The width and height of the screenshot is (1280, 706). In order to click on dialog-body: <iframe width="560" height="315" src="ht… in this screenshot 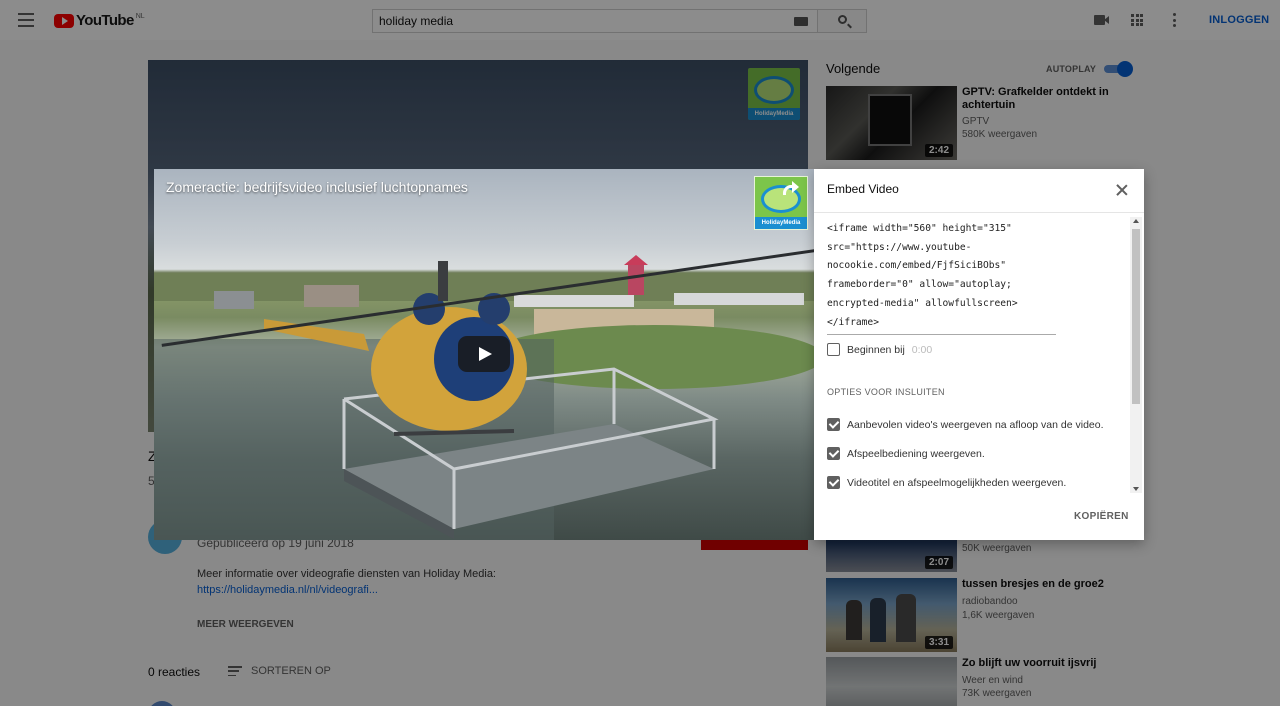, I will do `click(979, 354)`.